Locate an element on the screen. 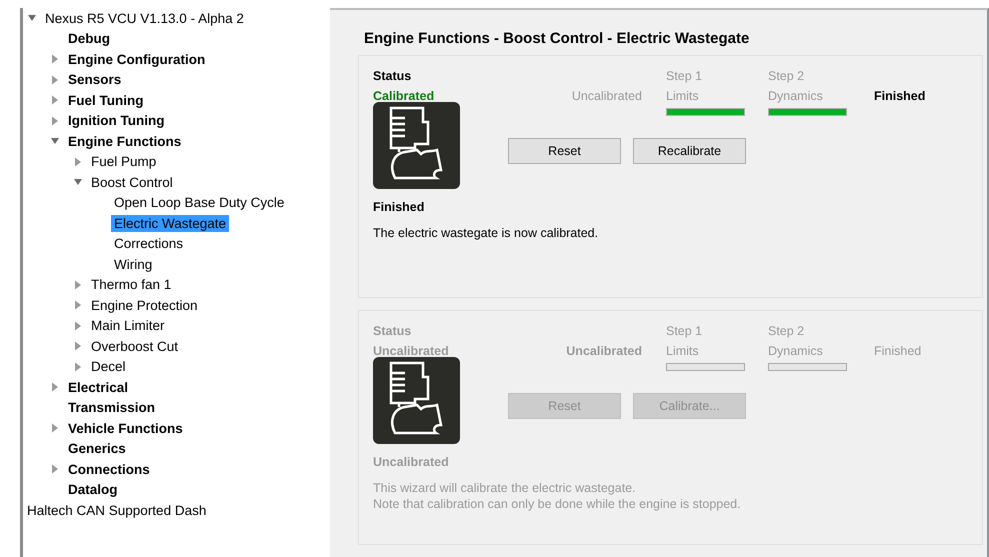  tree-item: Fuel Tuning is located at coordinates (105, 100).